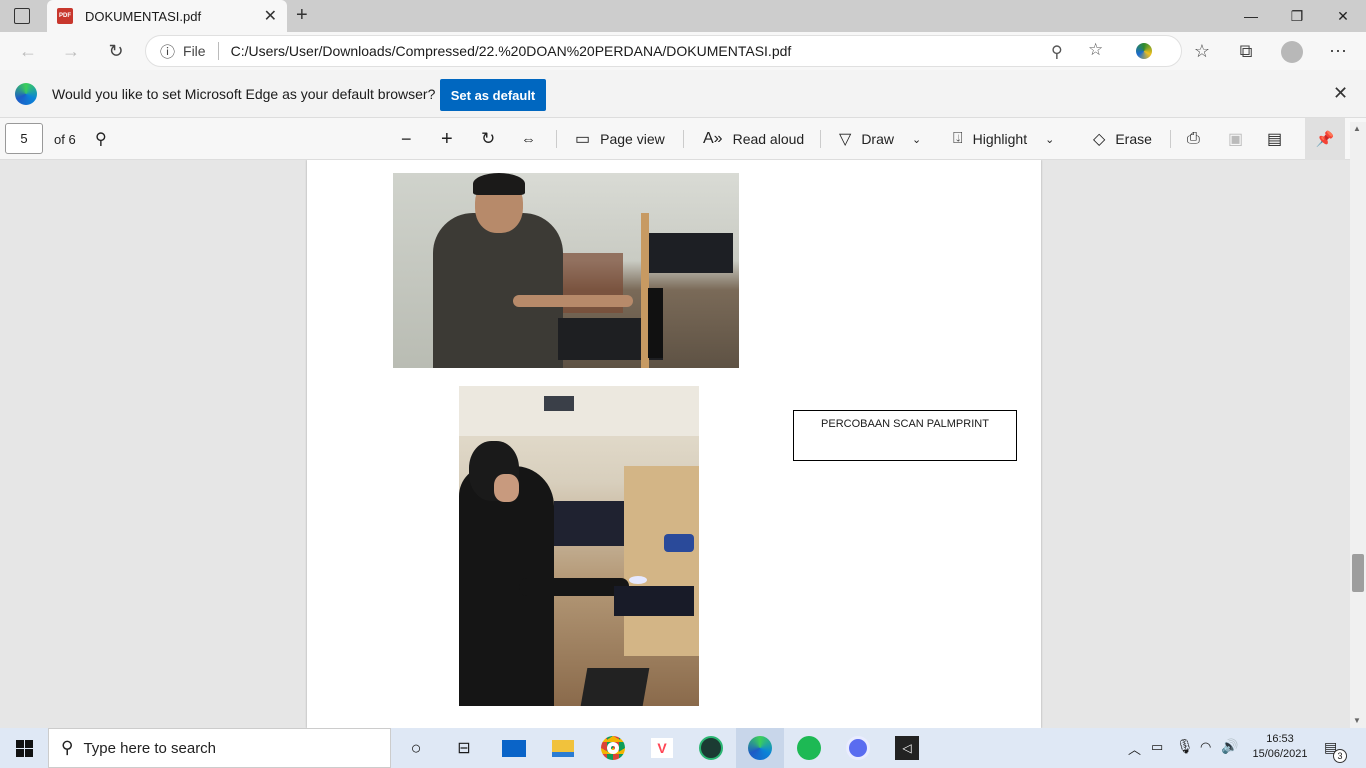 The height and width of the screenshot is (768, 1366). Describe the element at coordinates (563, 748) in the screenshot. I see `file-explorer-icon` at that location.